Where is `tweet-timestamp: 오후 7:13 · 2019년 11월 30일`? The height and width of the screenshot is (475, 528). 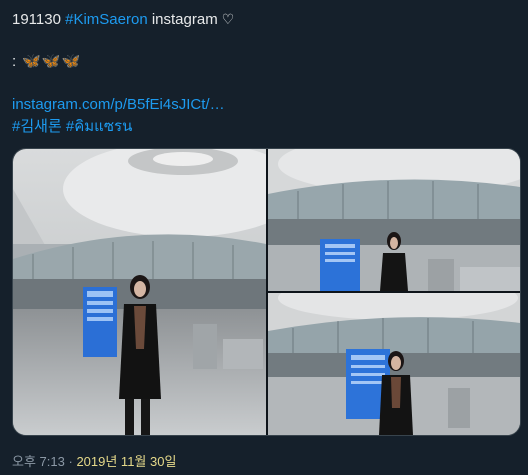
tweet-timestamp: 오후 7:13 · 2019년 11월 30일 is located at coordinates (94, 460).